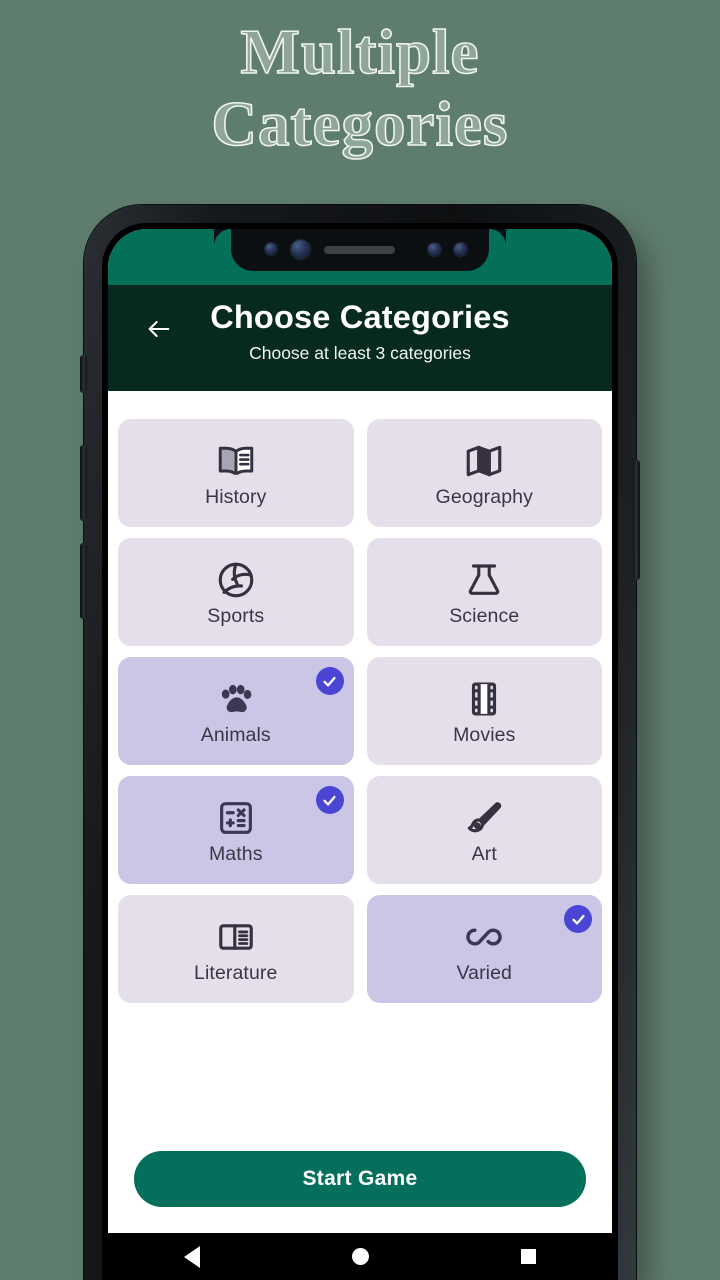 The height and width of the screenshot is (1280, 720). I want to click on category-card-varied: Varied, so click(484, 949).